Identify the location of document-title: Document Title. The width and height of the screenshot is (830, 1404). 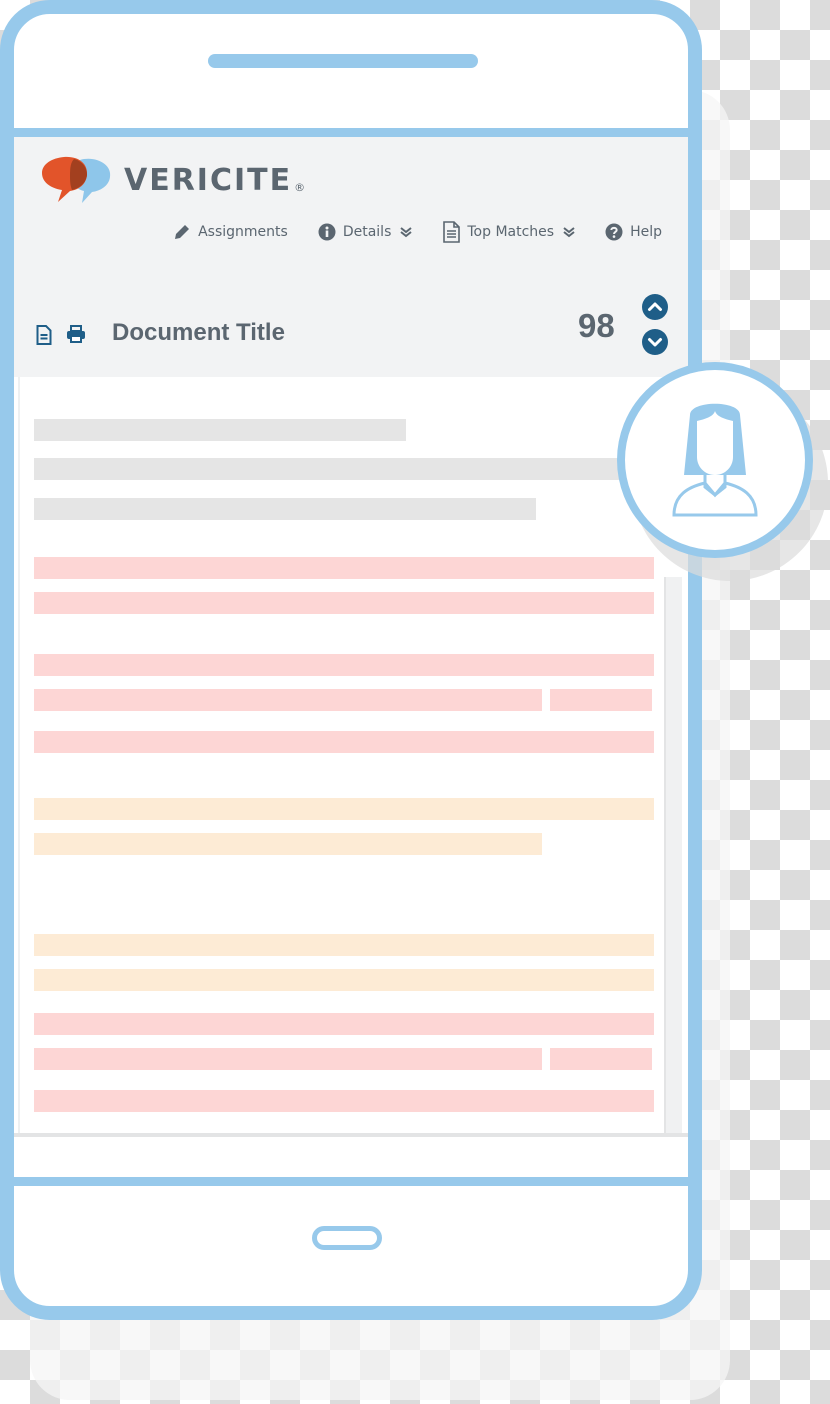
(198, 332).